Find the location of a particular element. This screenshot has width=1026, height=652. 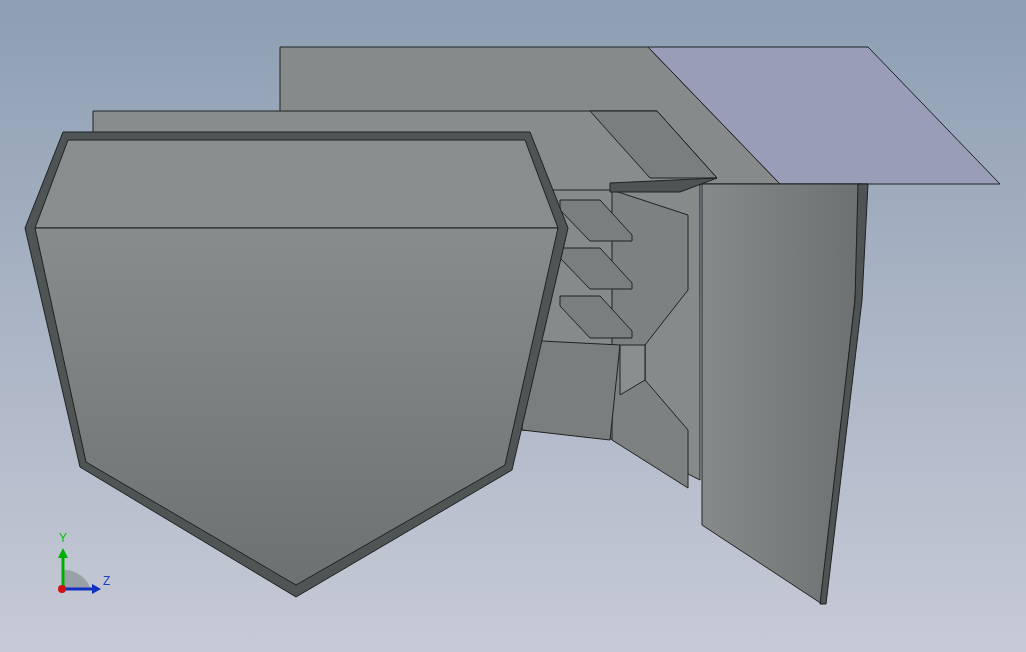

axis-label: Y is located at coordinates (63, 538).